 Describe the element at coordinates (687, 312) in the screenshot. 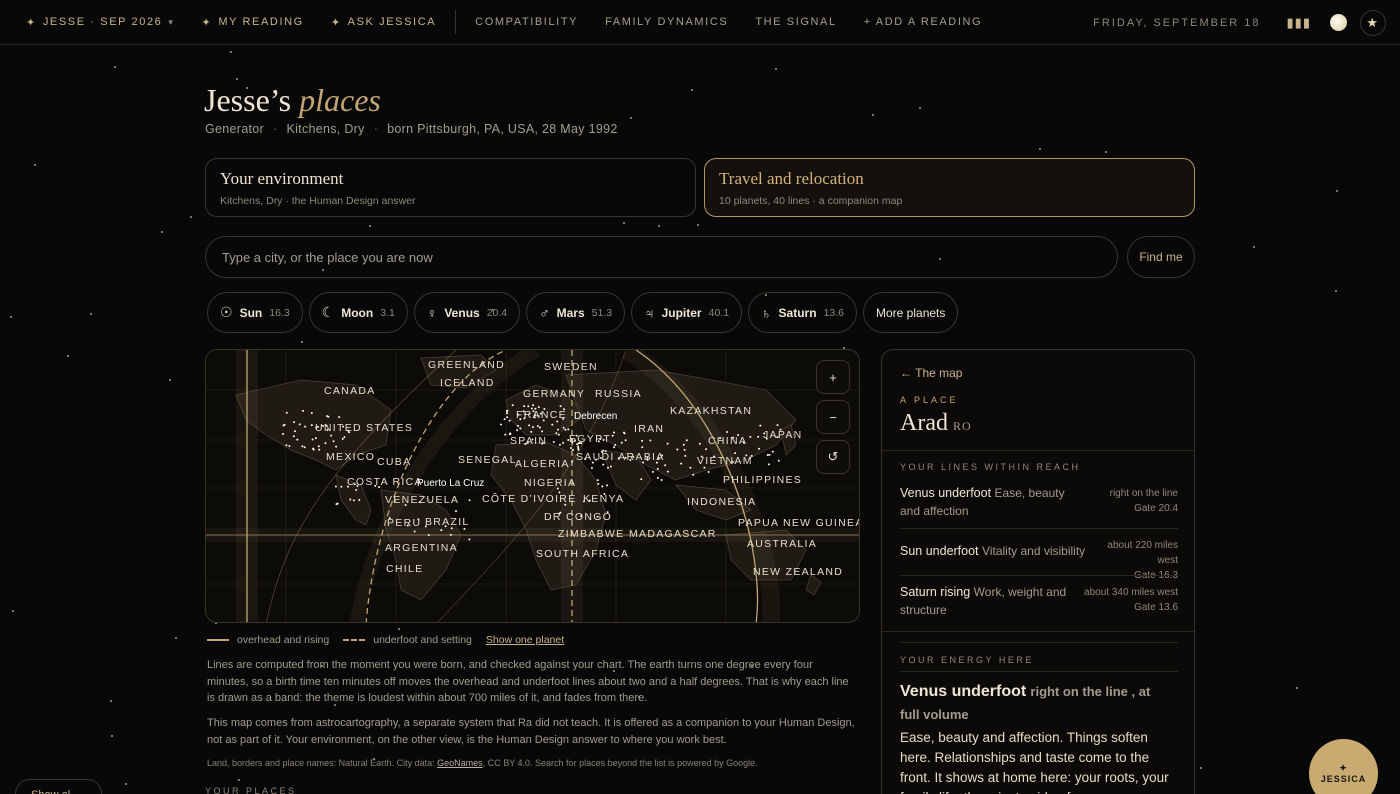

I see `chip-jupiter: ♃ Jupiter 40.1` at that location.